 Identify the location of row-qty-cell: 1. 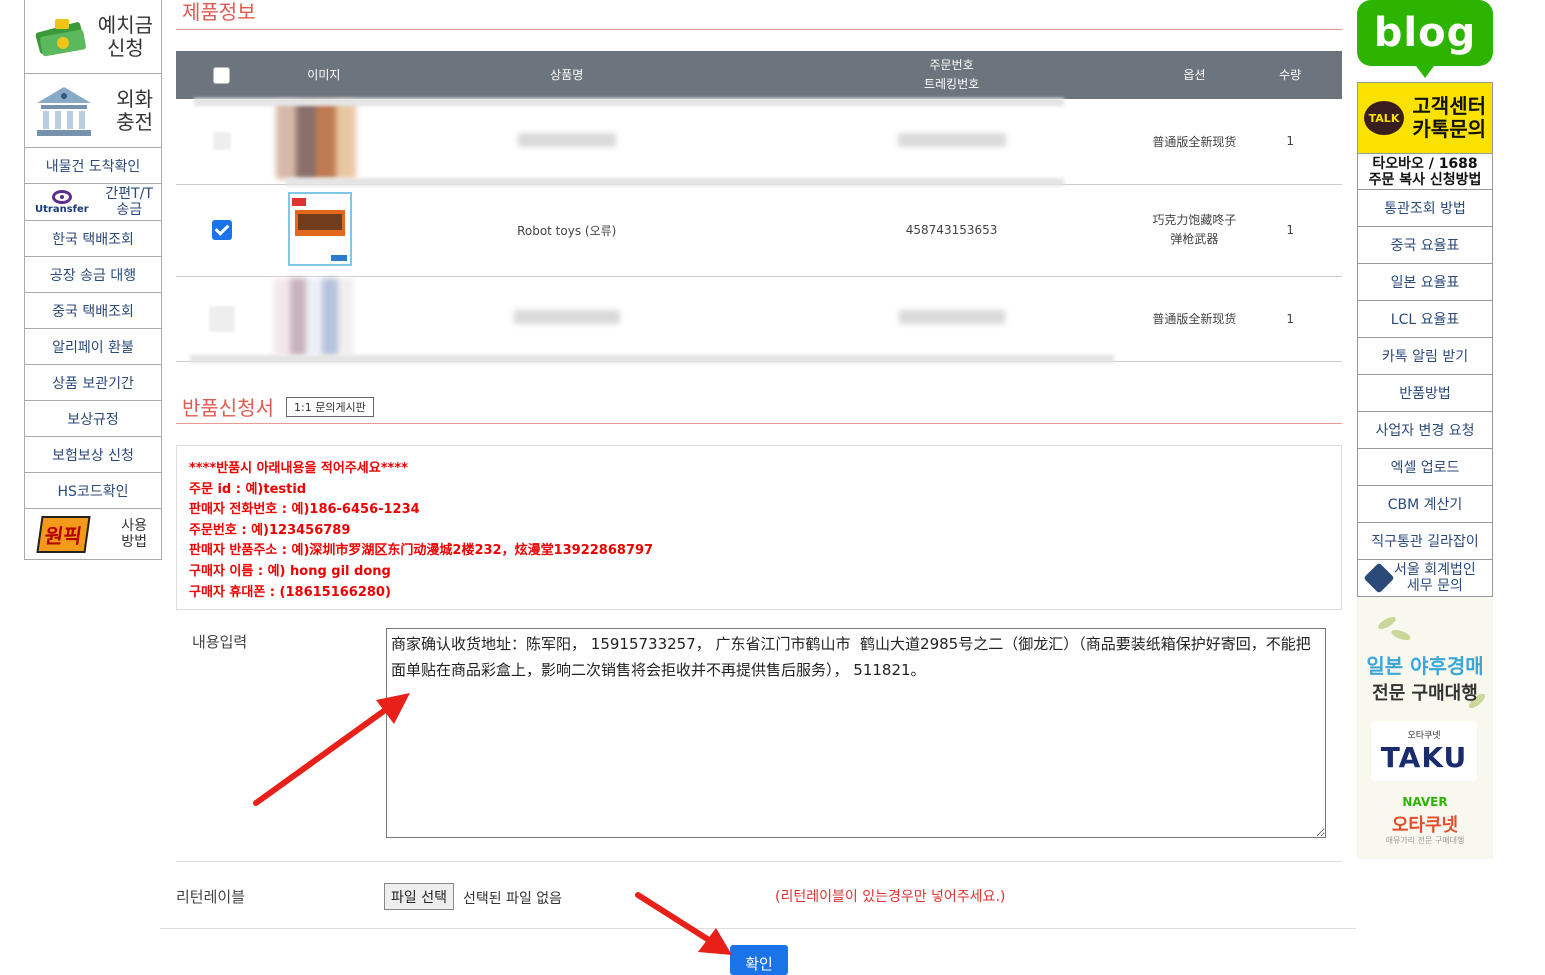
(1290, 230).